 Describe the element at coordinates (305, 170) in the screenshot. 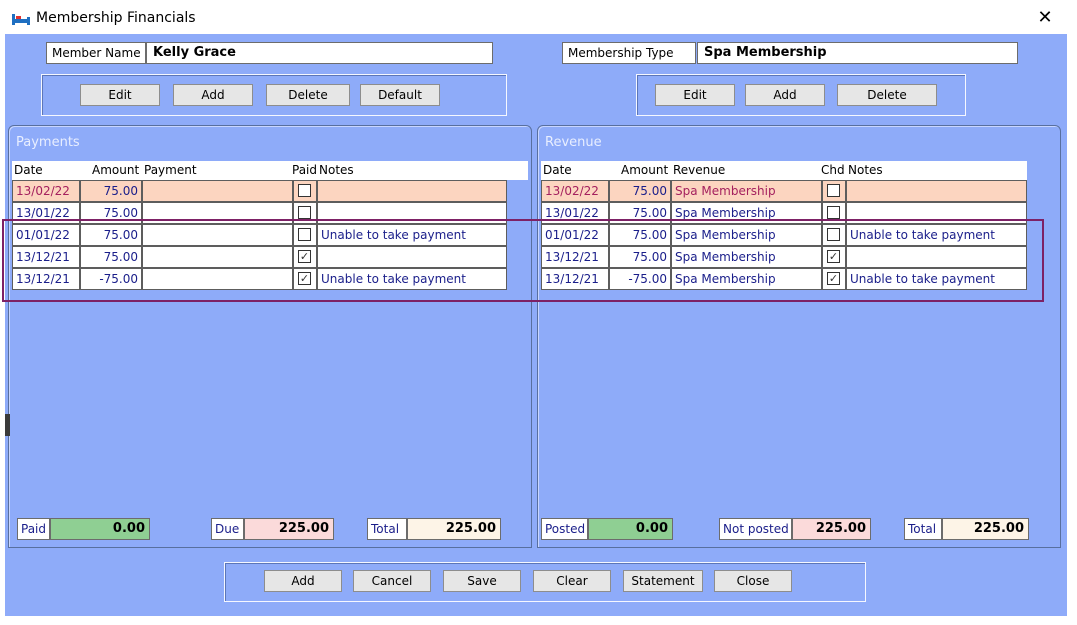

I see `col-paid: Paid` at that location.